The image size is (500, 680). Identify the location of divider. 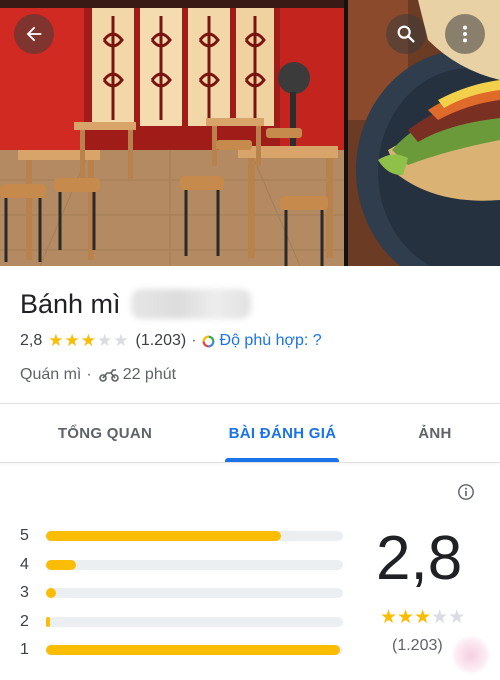
(250, 462).